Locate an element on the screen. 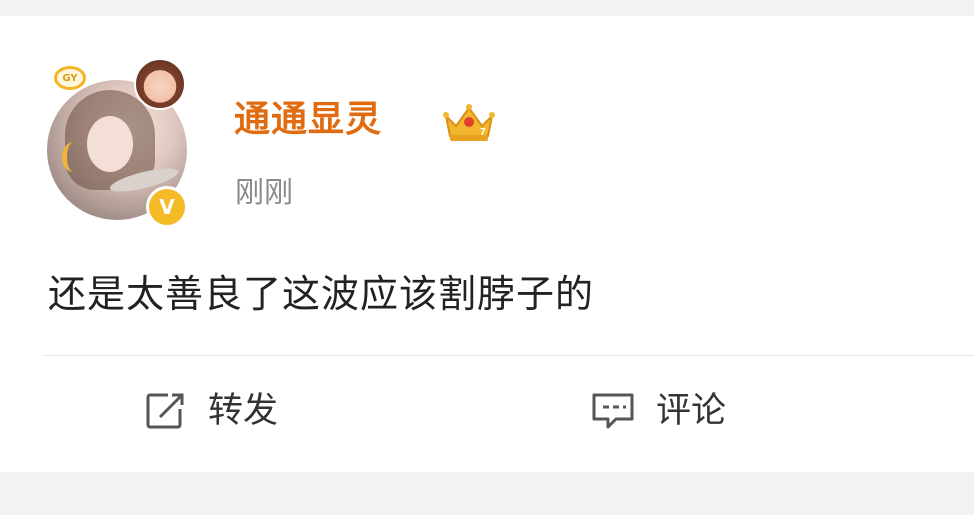 This screenshot has height=515, width=974. comment-label: 评论 is located at coordinates (691, 411).